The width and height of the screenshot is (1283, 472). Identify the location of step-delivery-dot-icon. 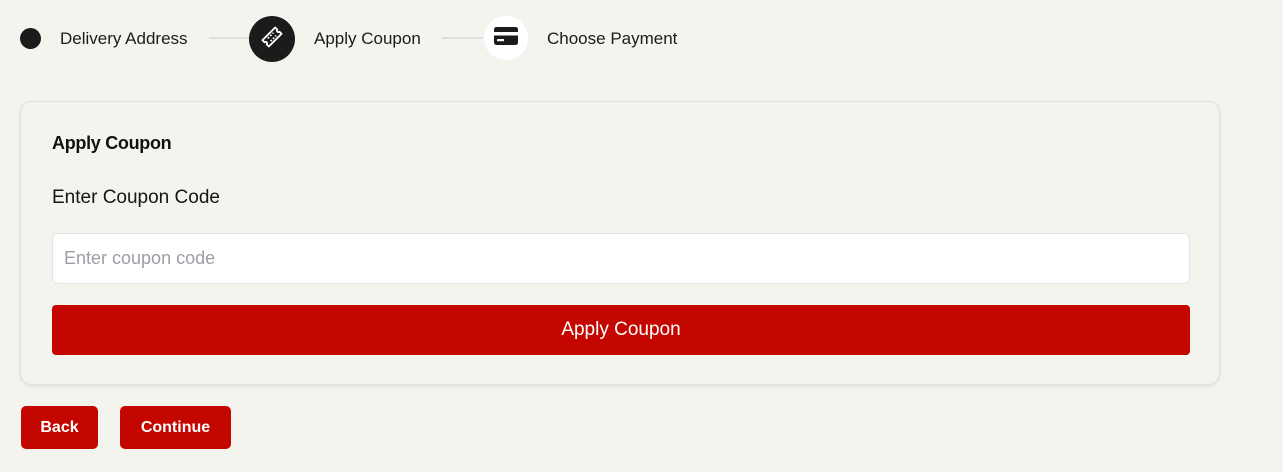
(30, 38).